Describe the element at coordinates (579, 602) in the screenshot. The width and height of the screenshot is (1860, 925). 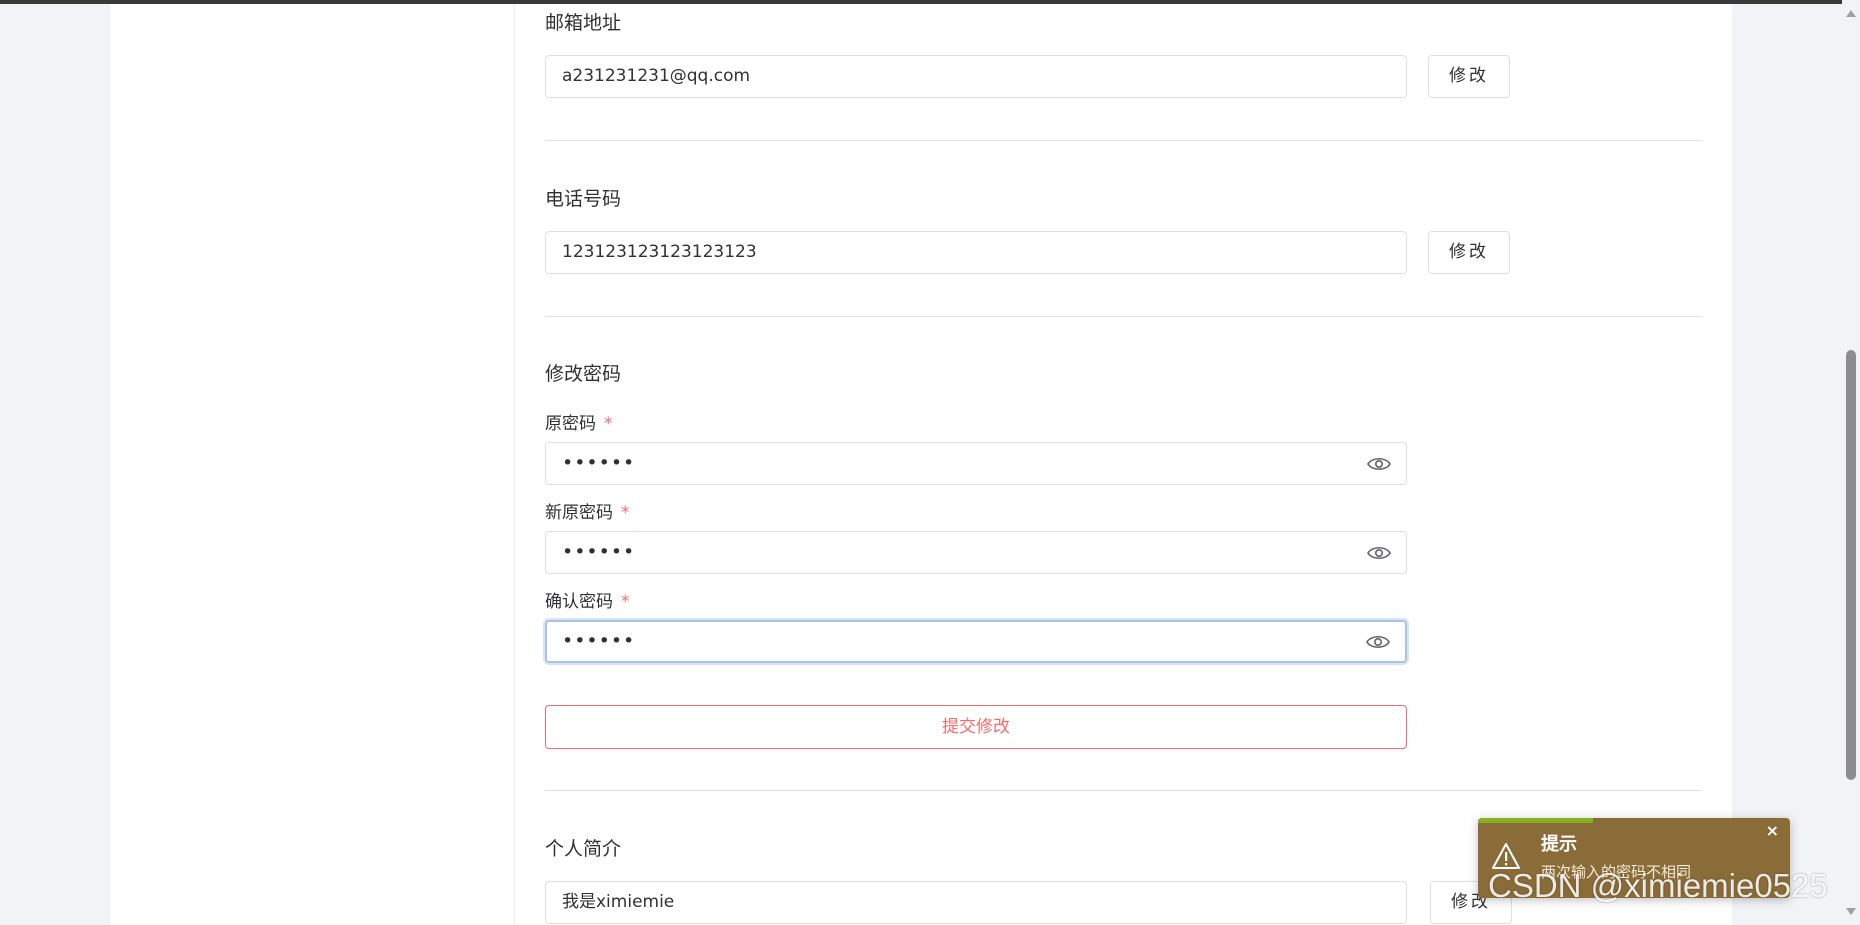
I see `confirm-password-label-text: 确认密码` at that location.